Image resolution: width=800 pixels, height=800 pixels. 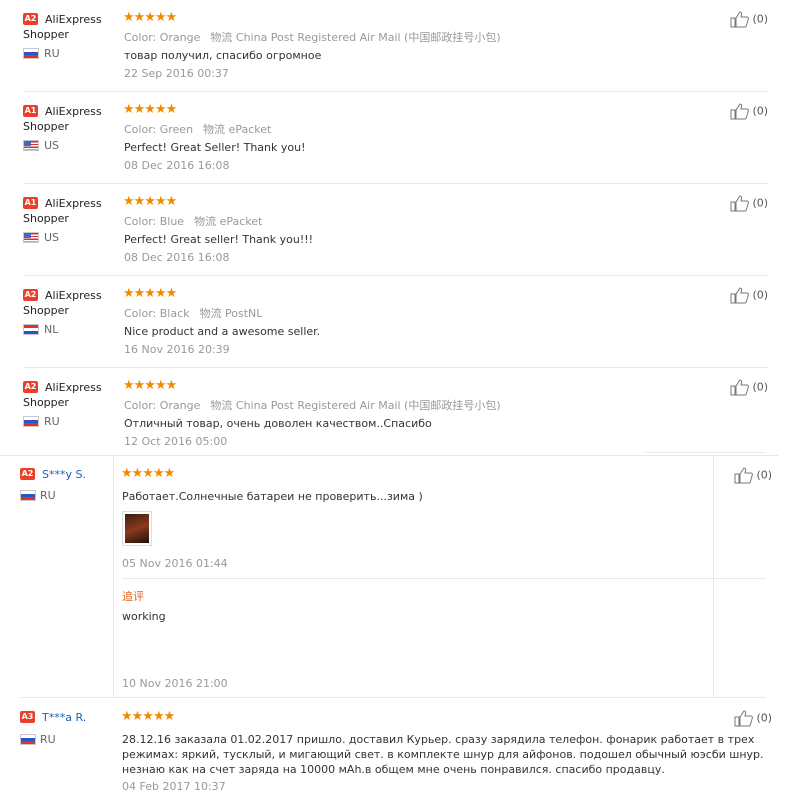 I want to click on review-text: товар получил, спасибо огромное, so click(x=223, y=55).